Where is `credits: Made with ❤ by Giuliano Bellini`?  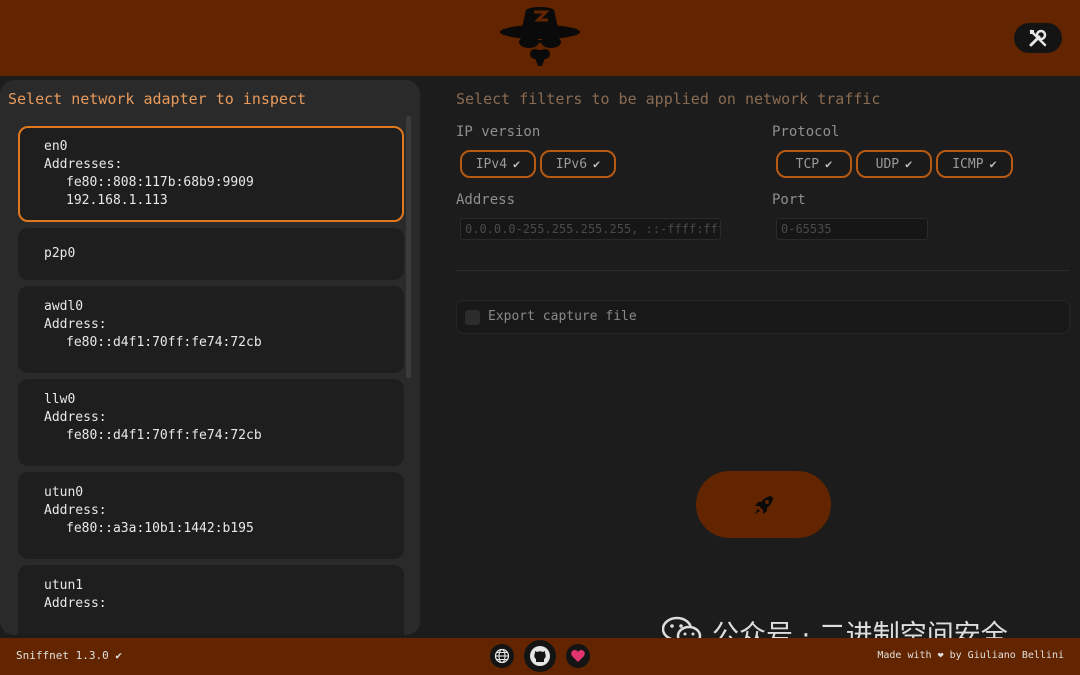 credits: Made with ❤ by Giuliano Bellini is located at coordinates (970, 655).